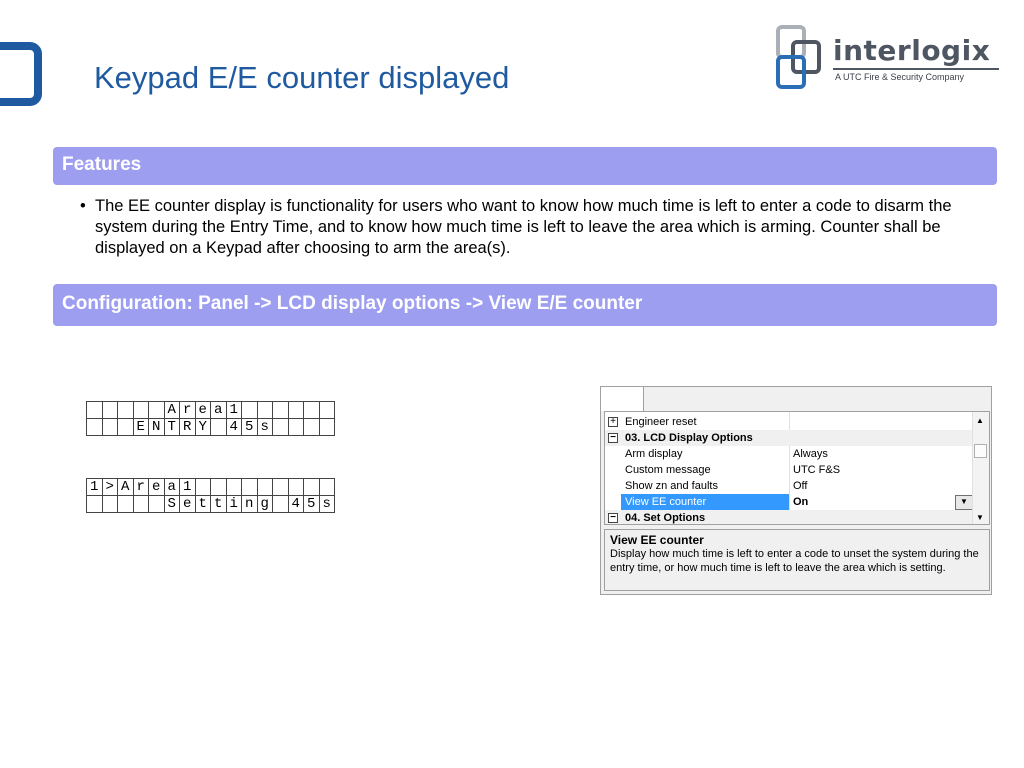  I want to click on keypad-lcd-entry: Area1 ENTRY45s, so click(210, 418).